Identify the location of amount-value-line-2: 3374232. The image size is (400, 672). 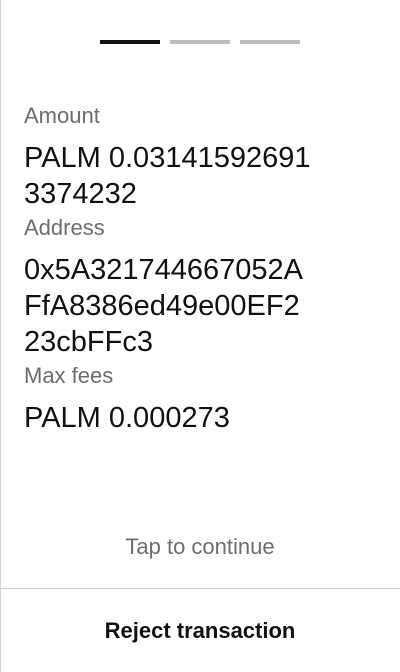
(80, 194).